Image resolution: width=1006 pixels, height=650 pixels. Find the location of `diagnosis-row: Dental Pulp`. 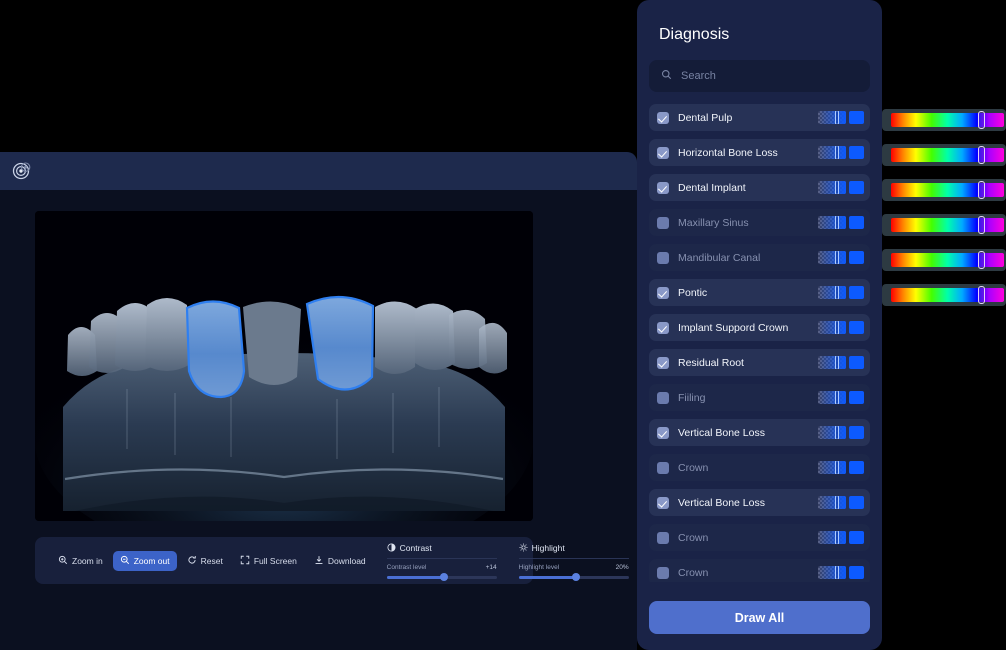

diagnosis-row: Dental Pulp is located at coordinates (759, 117).